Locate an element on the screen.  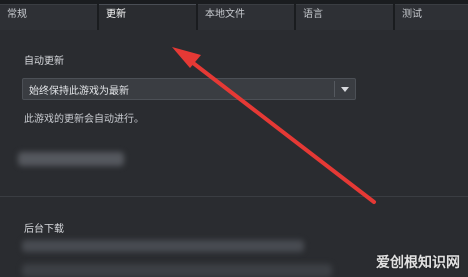
section-divider is located at coordinates (234, 196).